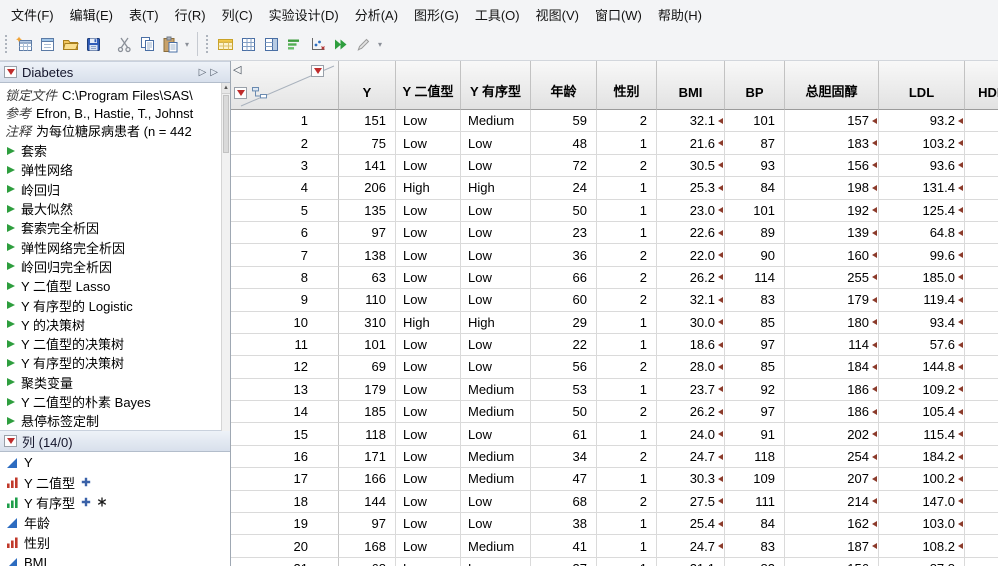 The height and width of the screenshot is (566, 998). I want to click on data-cell: 28.0, so click(691, 367).